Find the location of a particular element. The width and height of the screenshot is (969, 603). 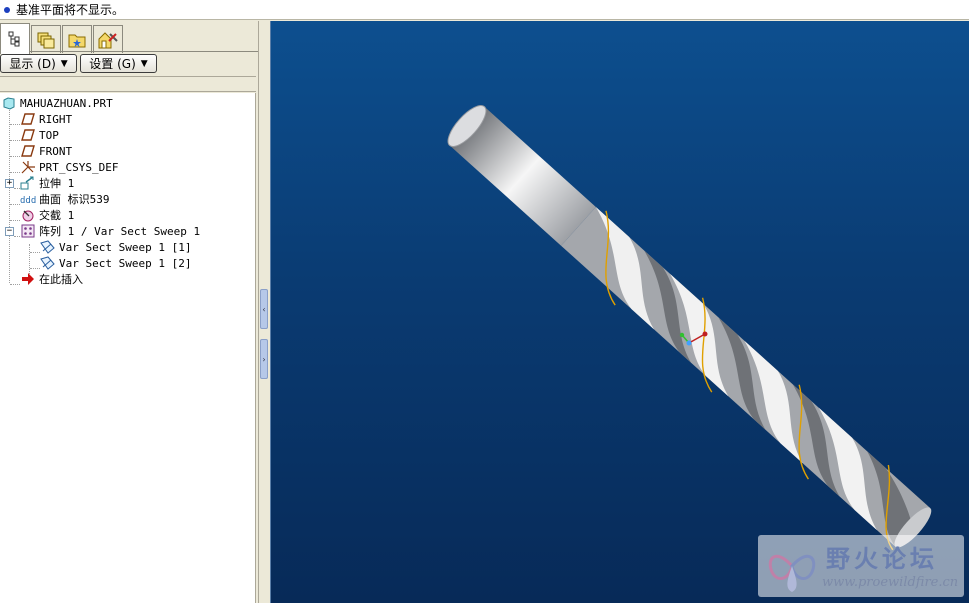

show-dropdown-label: 显示 (D) is located at coordinates (32, 64).